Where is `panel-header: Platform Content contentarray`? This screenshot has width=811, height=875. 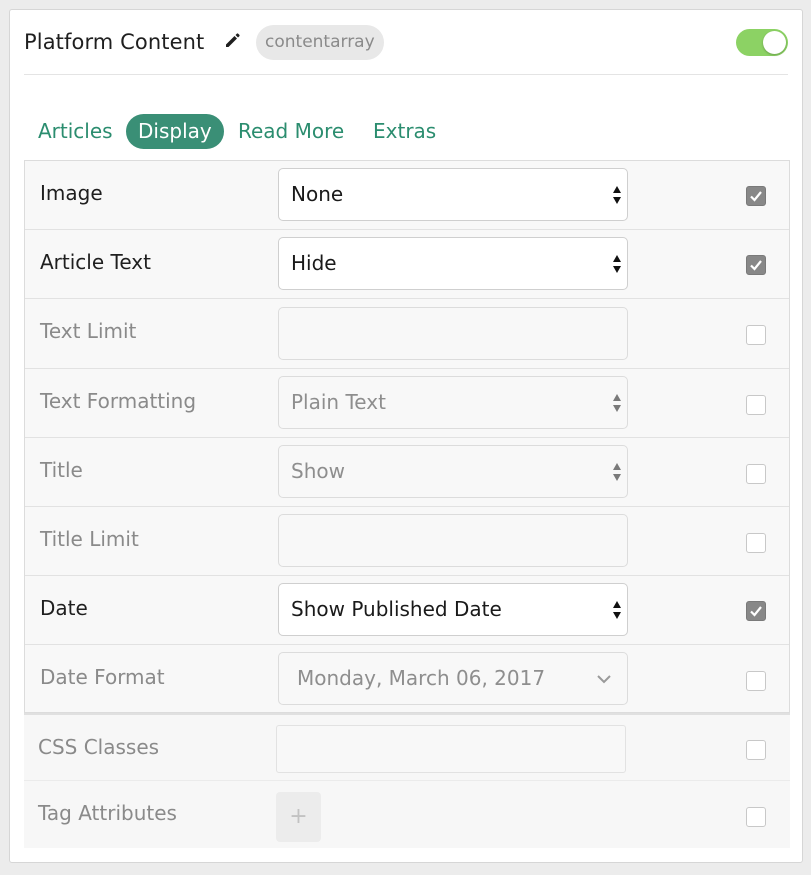 panel-header: Platform Content contentarray is located at coordinates (406, 42).